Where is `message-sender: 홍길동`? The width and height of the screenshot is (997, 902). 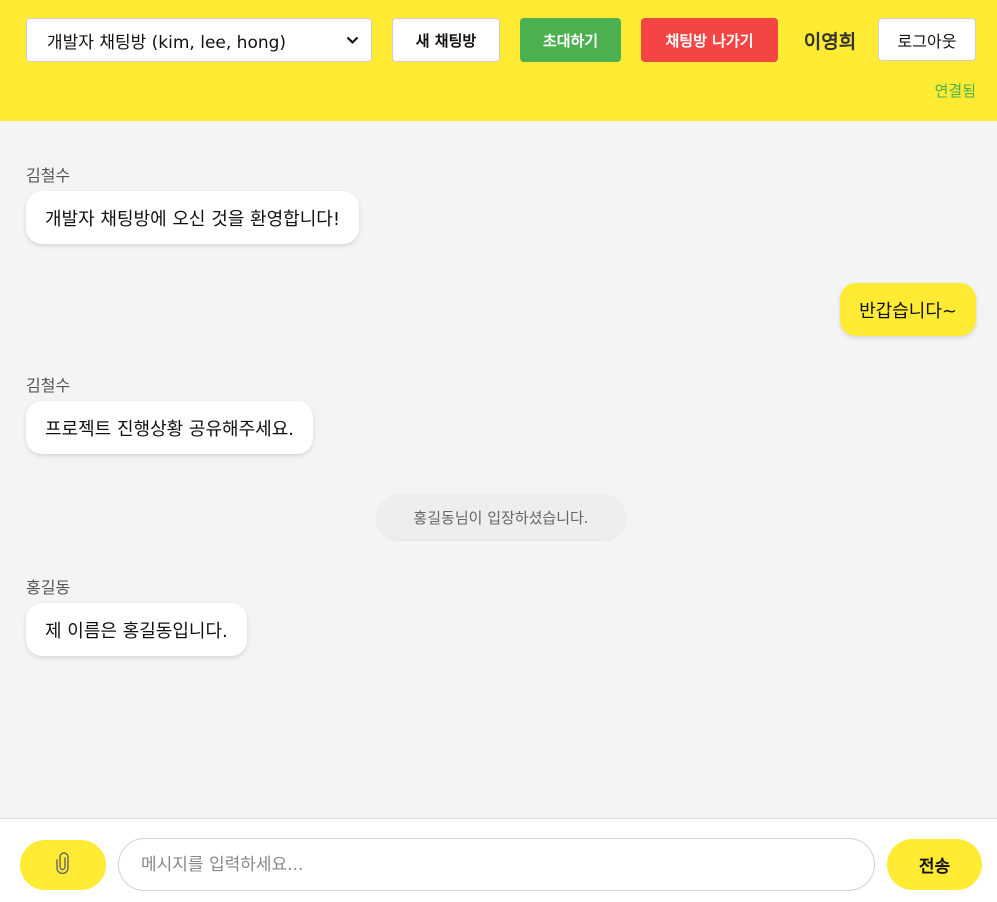 message-sender: 홍길동 is located at coordinates (48, 587).